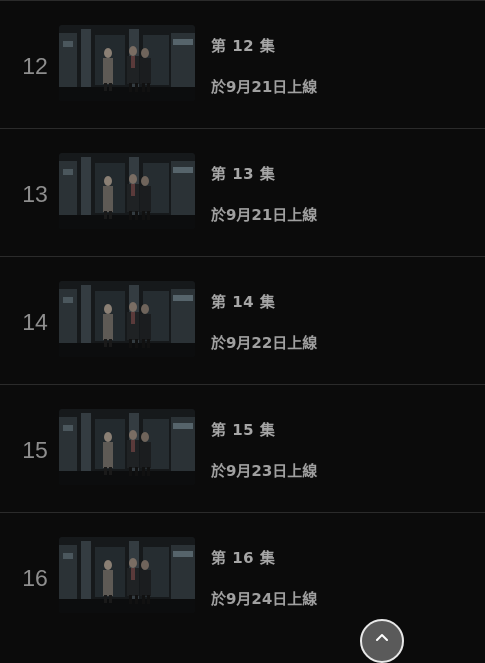  I want to click on episode-release-date: 於9月23日上線, so click(264, 471).